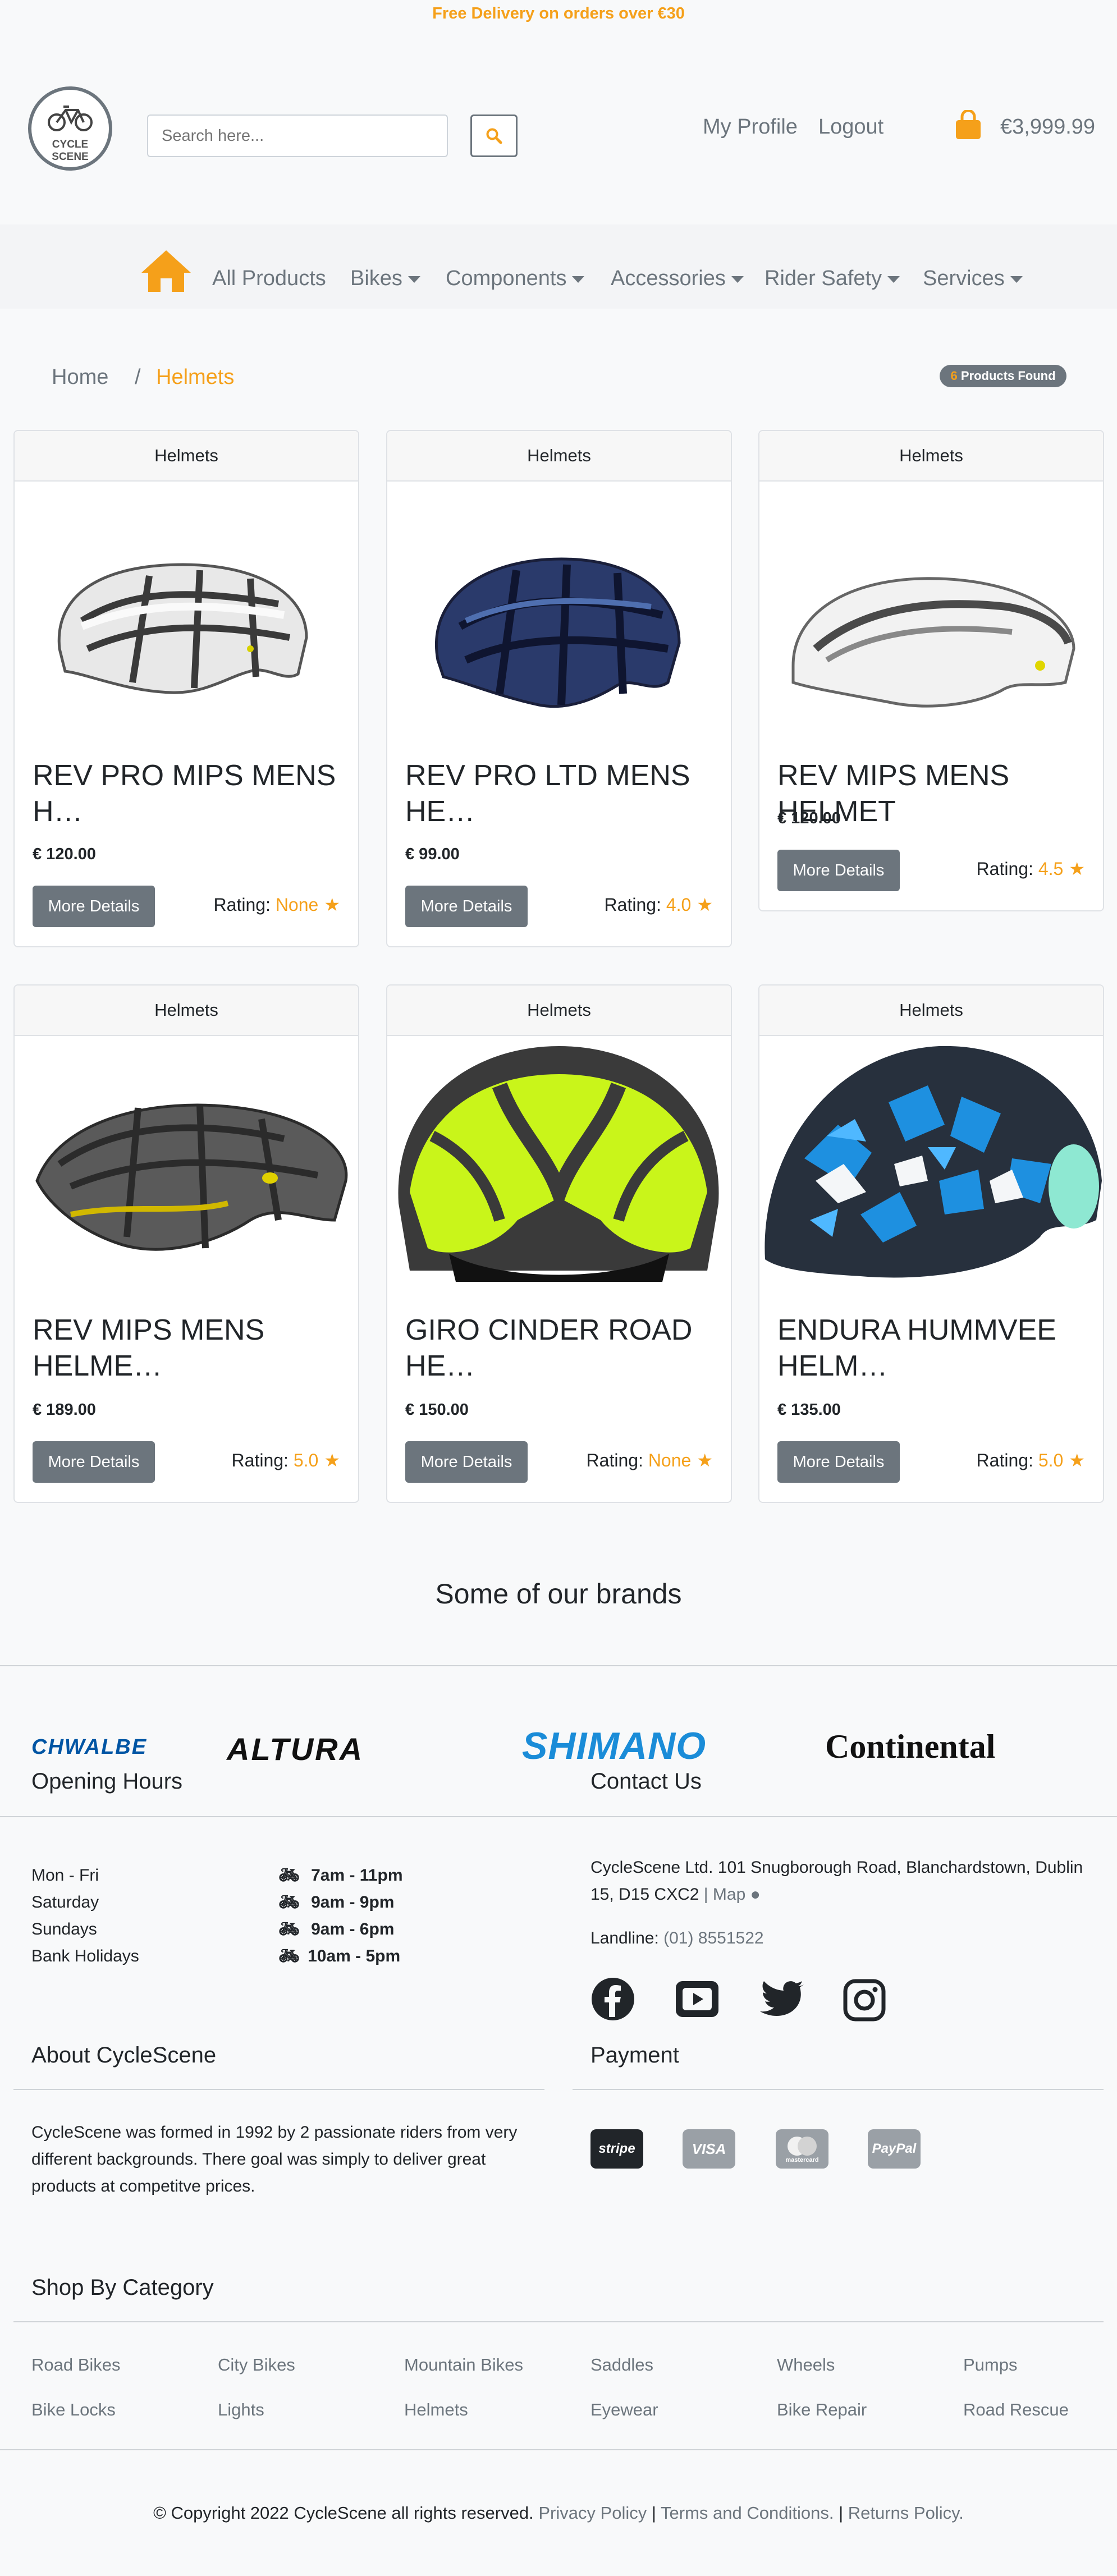  Describe the element at coordinates (1051, 869) in the screenshot. I see `rating-value: 4.5` at that location.